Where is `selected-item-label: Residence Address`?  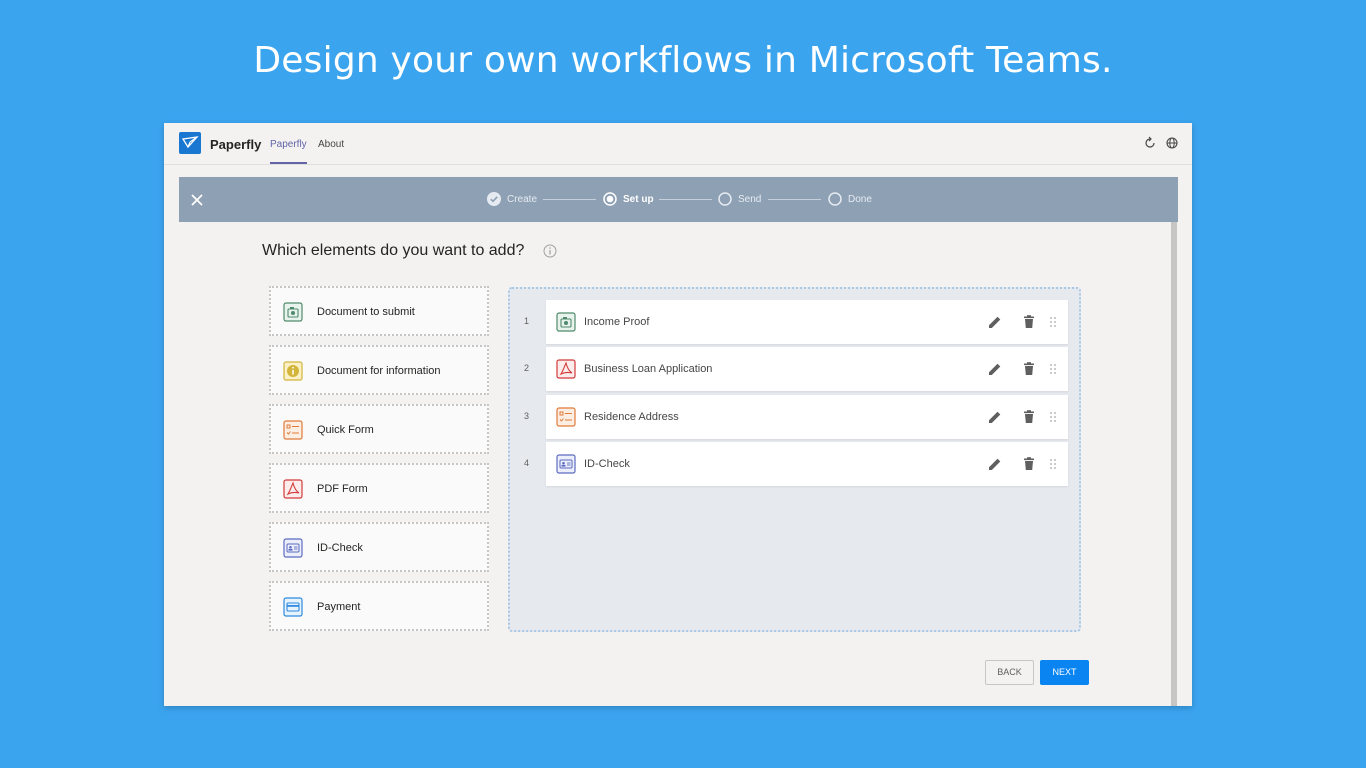
selected-item-label: Residence Address is located at coordinates (631, 417).